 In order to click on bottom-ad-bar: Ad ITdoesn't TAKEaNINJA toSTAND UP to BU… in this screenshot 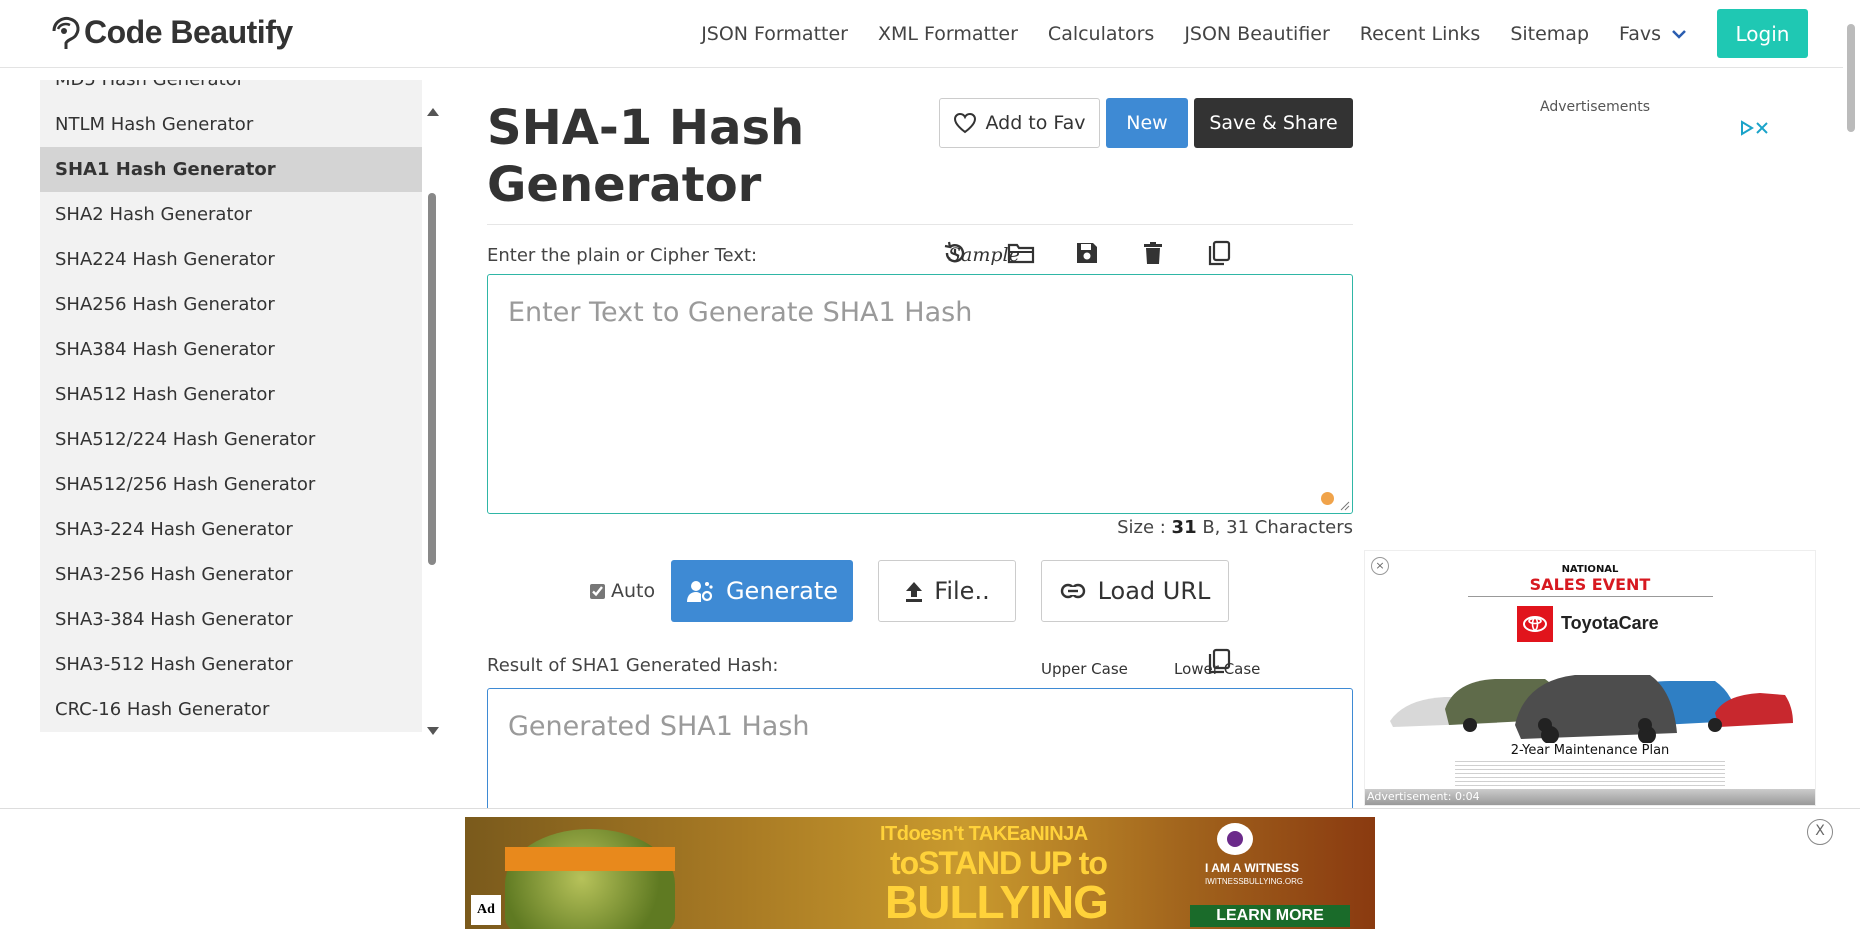, I will do `click(930, 868)`.